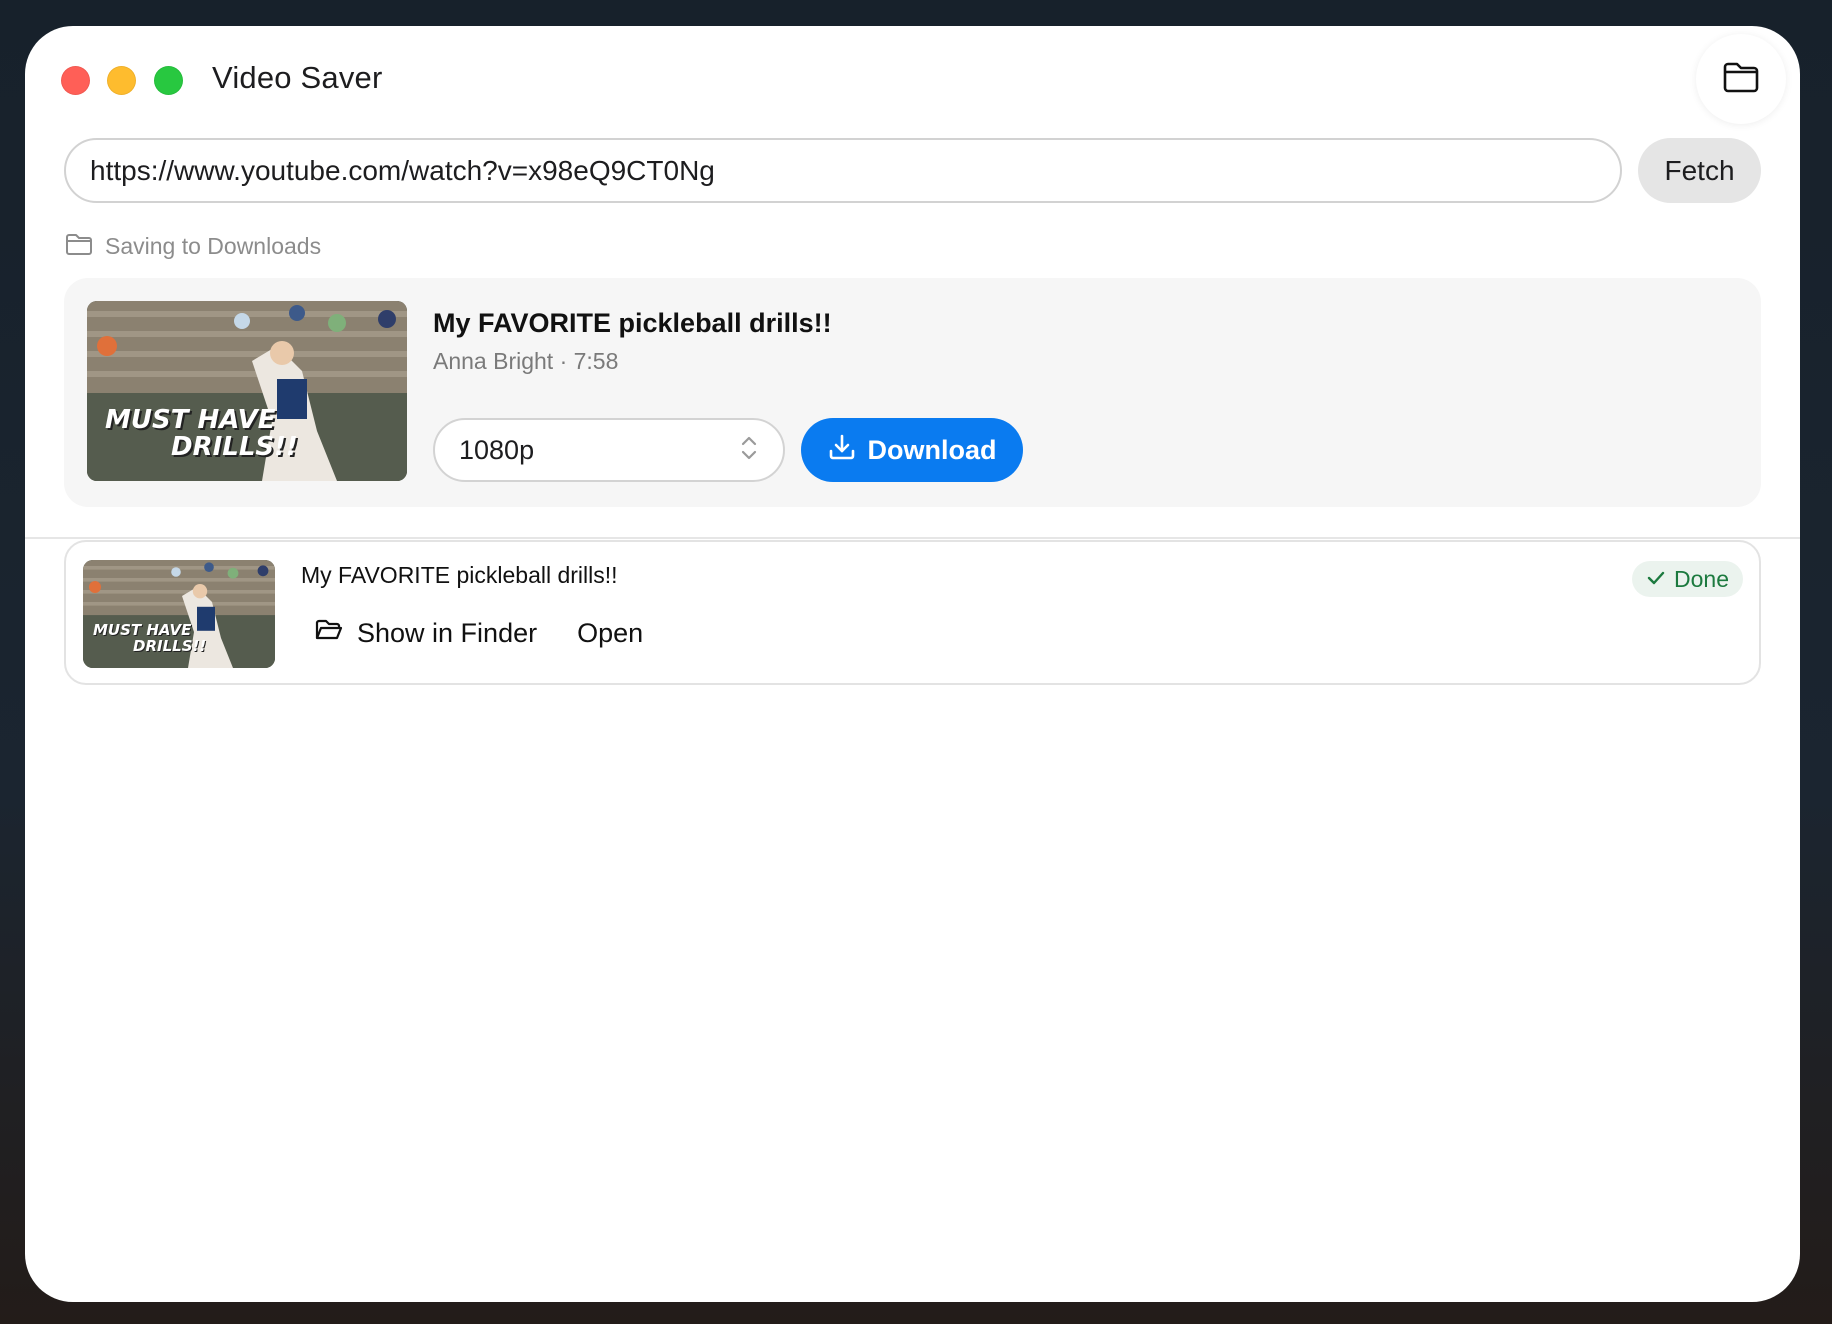  What do you see at coordinates (843, 170) in the screenshot?
I see `url-input` at bounding box center [843, 170].